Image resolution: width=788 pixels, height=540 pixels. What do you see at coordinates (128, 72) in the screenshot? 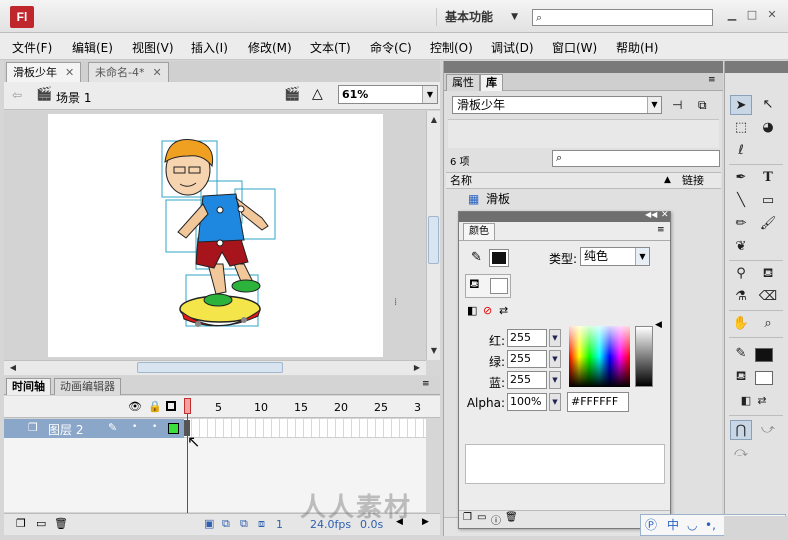
I see `doc-tab: 未命名-4* ✕` at bounding box center [128, 72].